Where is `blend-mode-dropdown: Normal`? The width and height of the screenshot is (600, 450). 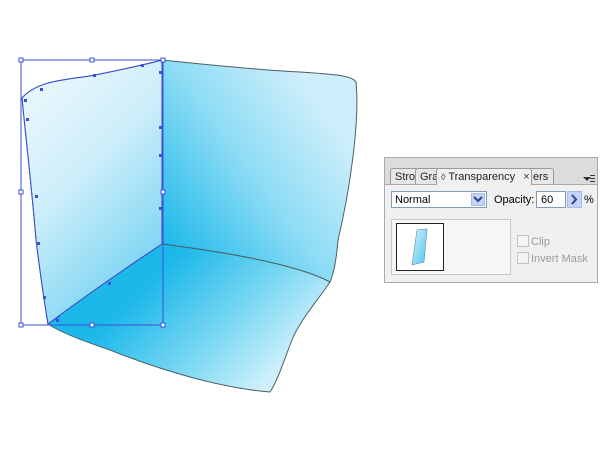 blend-mode-dropdown: Normal is located at coordinates (439, 199).